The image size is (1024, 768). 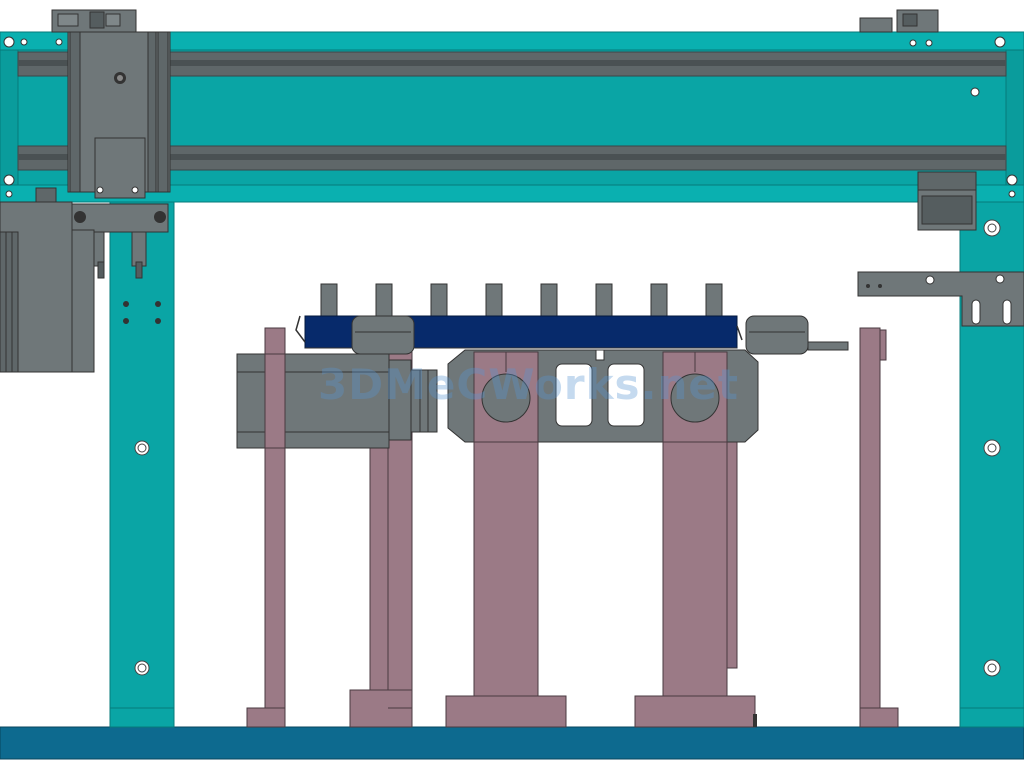 What do you see at coordinates (695, 398) in the screenshot?
I see `roller-wheel-right` at bounding box center [695, 398].